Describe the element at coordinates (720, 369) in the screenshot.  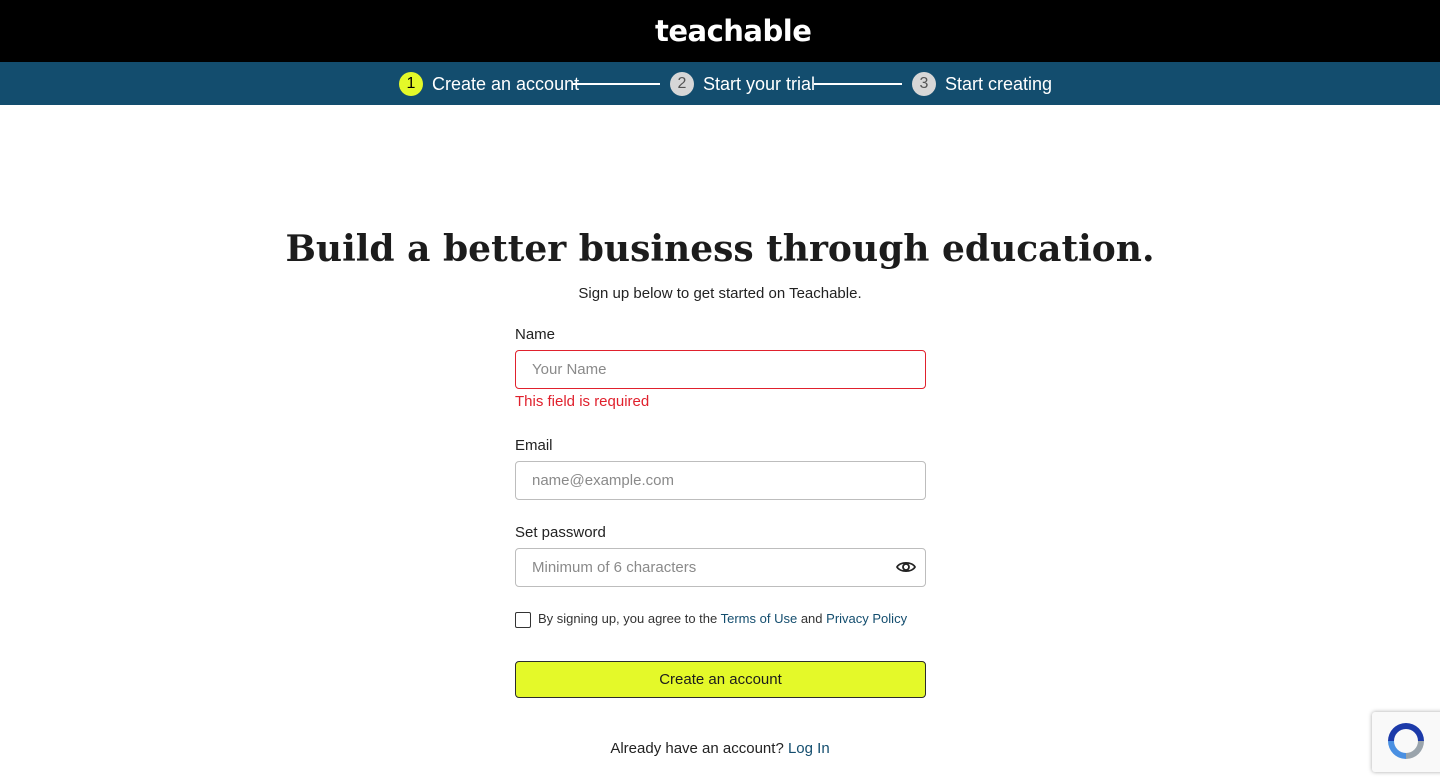
I see `name-input` at that location.